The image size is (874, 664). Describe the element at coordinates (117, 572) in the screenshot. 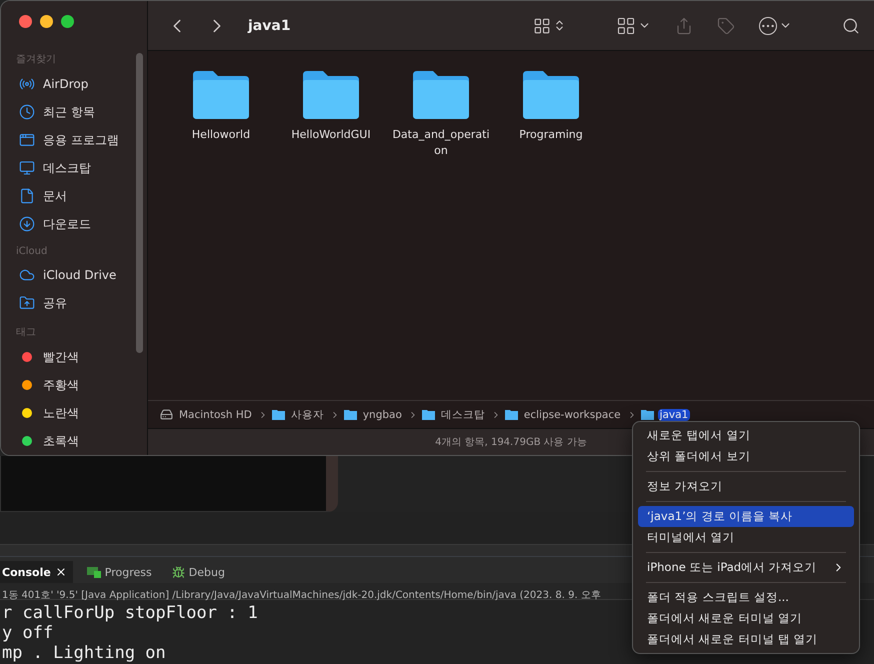

I see `console-tab: Progress` at that location.